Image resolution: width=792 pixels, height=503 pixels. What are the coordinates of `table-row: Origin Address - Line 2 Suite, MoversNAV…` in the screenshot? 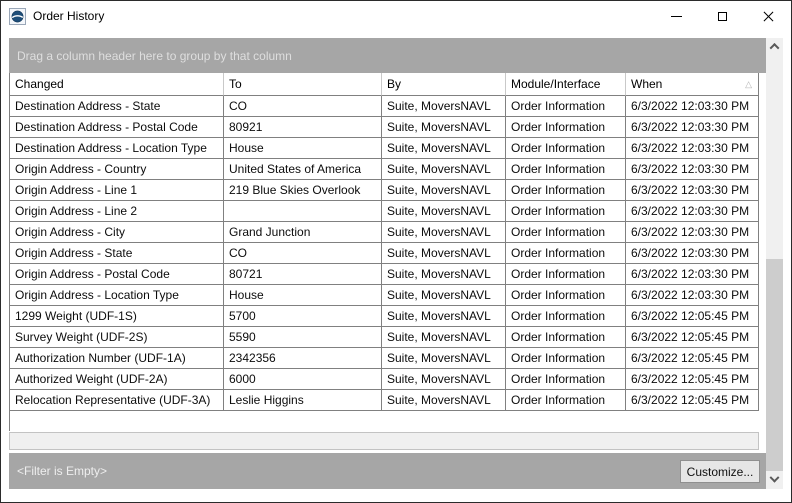 It's located at (384, 211).